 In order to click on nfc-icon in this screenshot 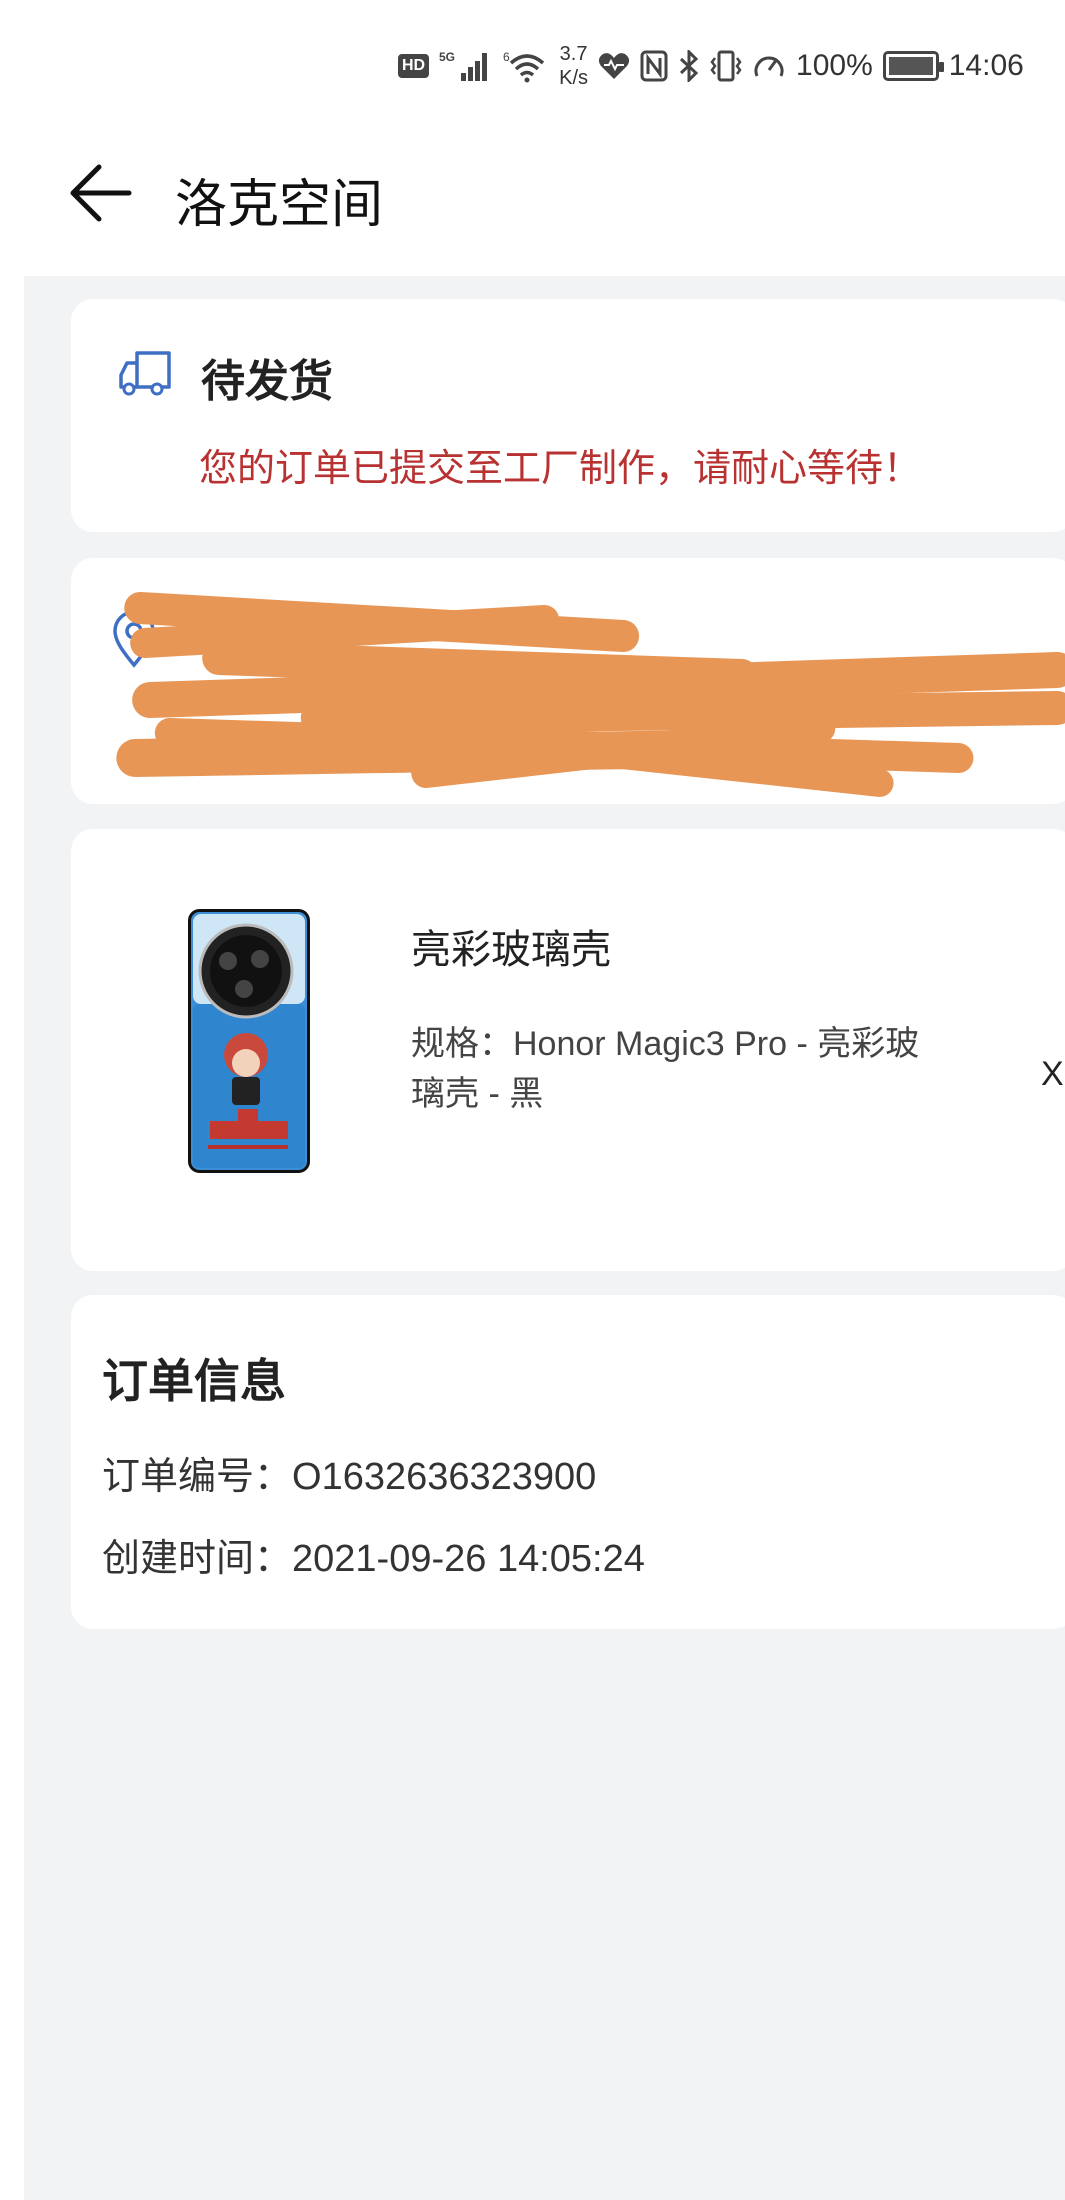, I will do `click(654, 66)`.